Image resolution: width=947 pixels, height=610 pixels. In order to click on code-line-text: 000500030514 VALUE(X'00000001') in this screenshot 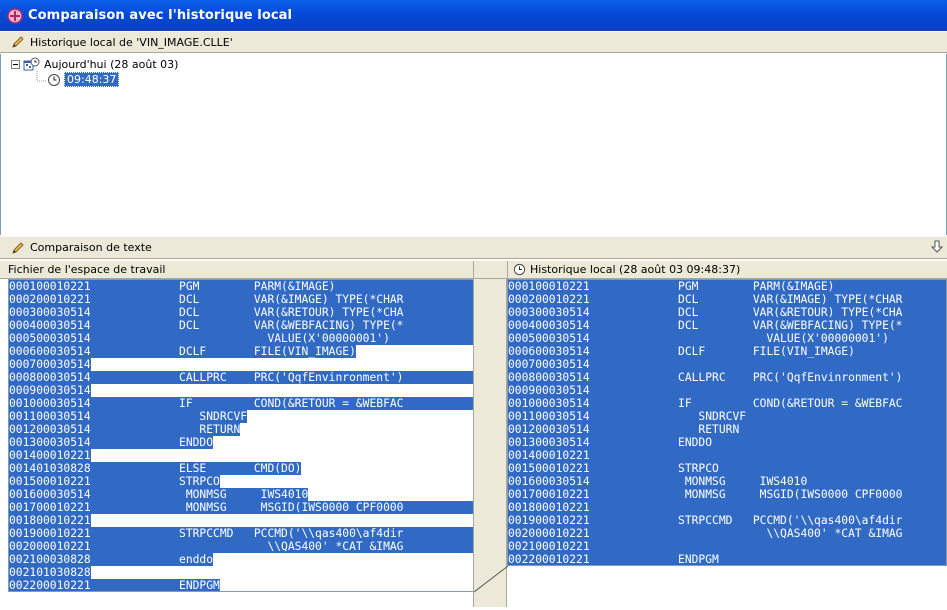, I will do `click(727, 338)`.